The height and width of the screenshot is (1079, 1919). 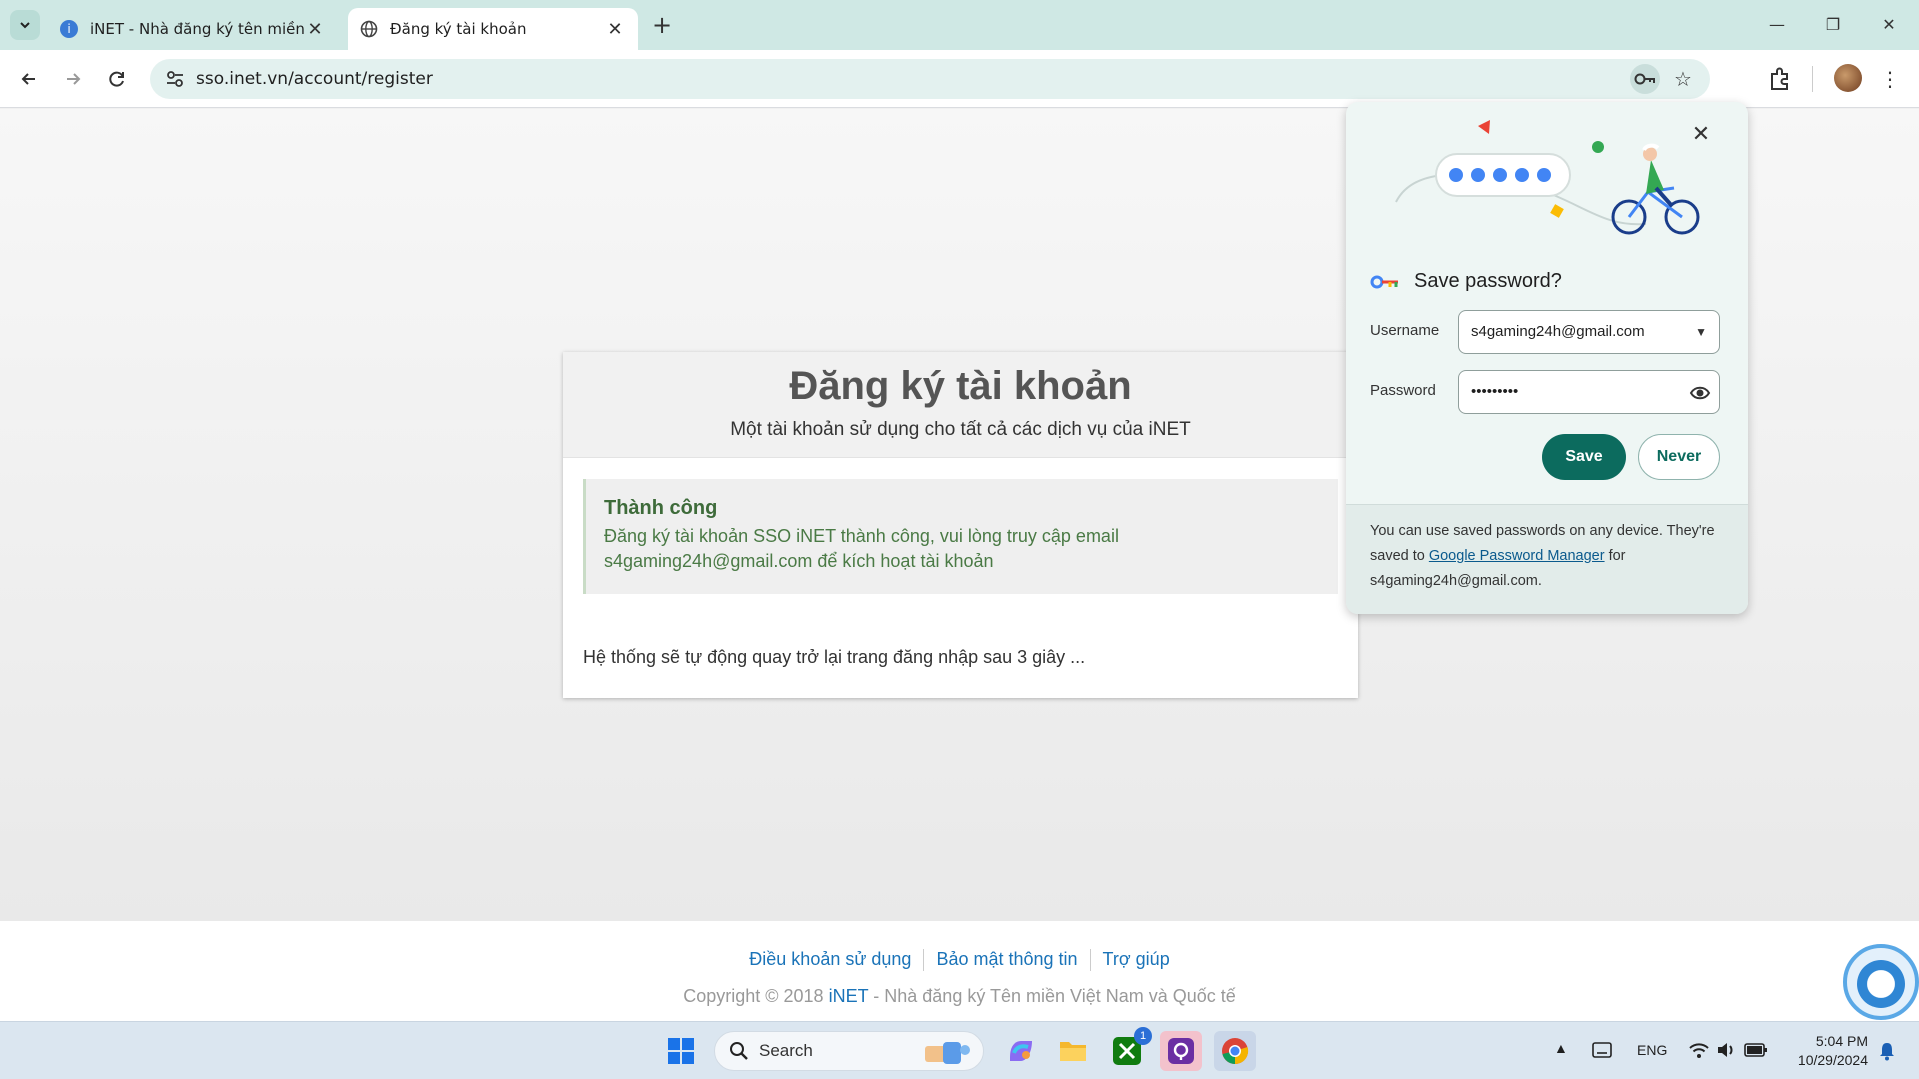 I want to click on notification-badge: 1, so click(x=1143, y=1036).